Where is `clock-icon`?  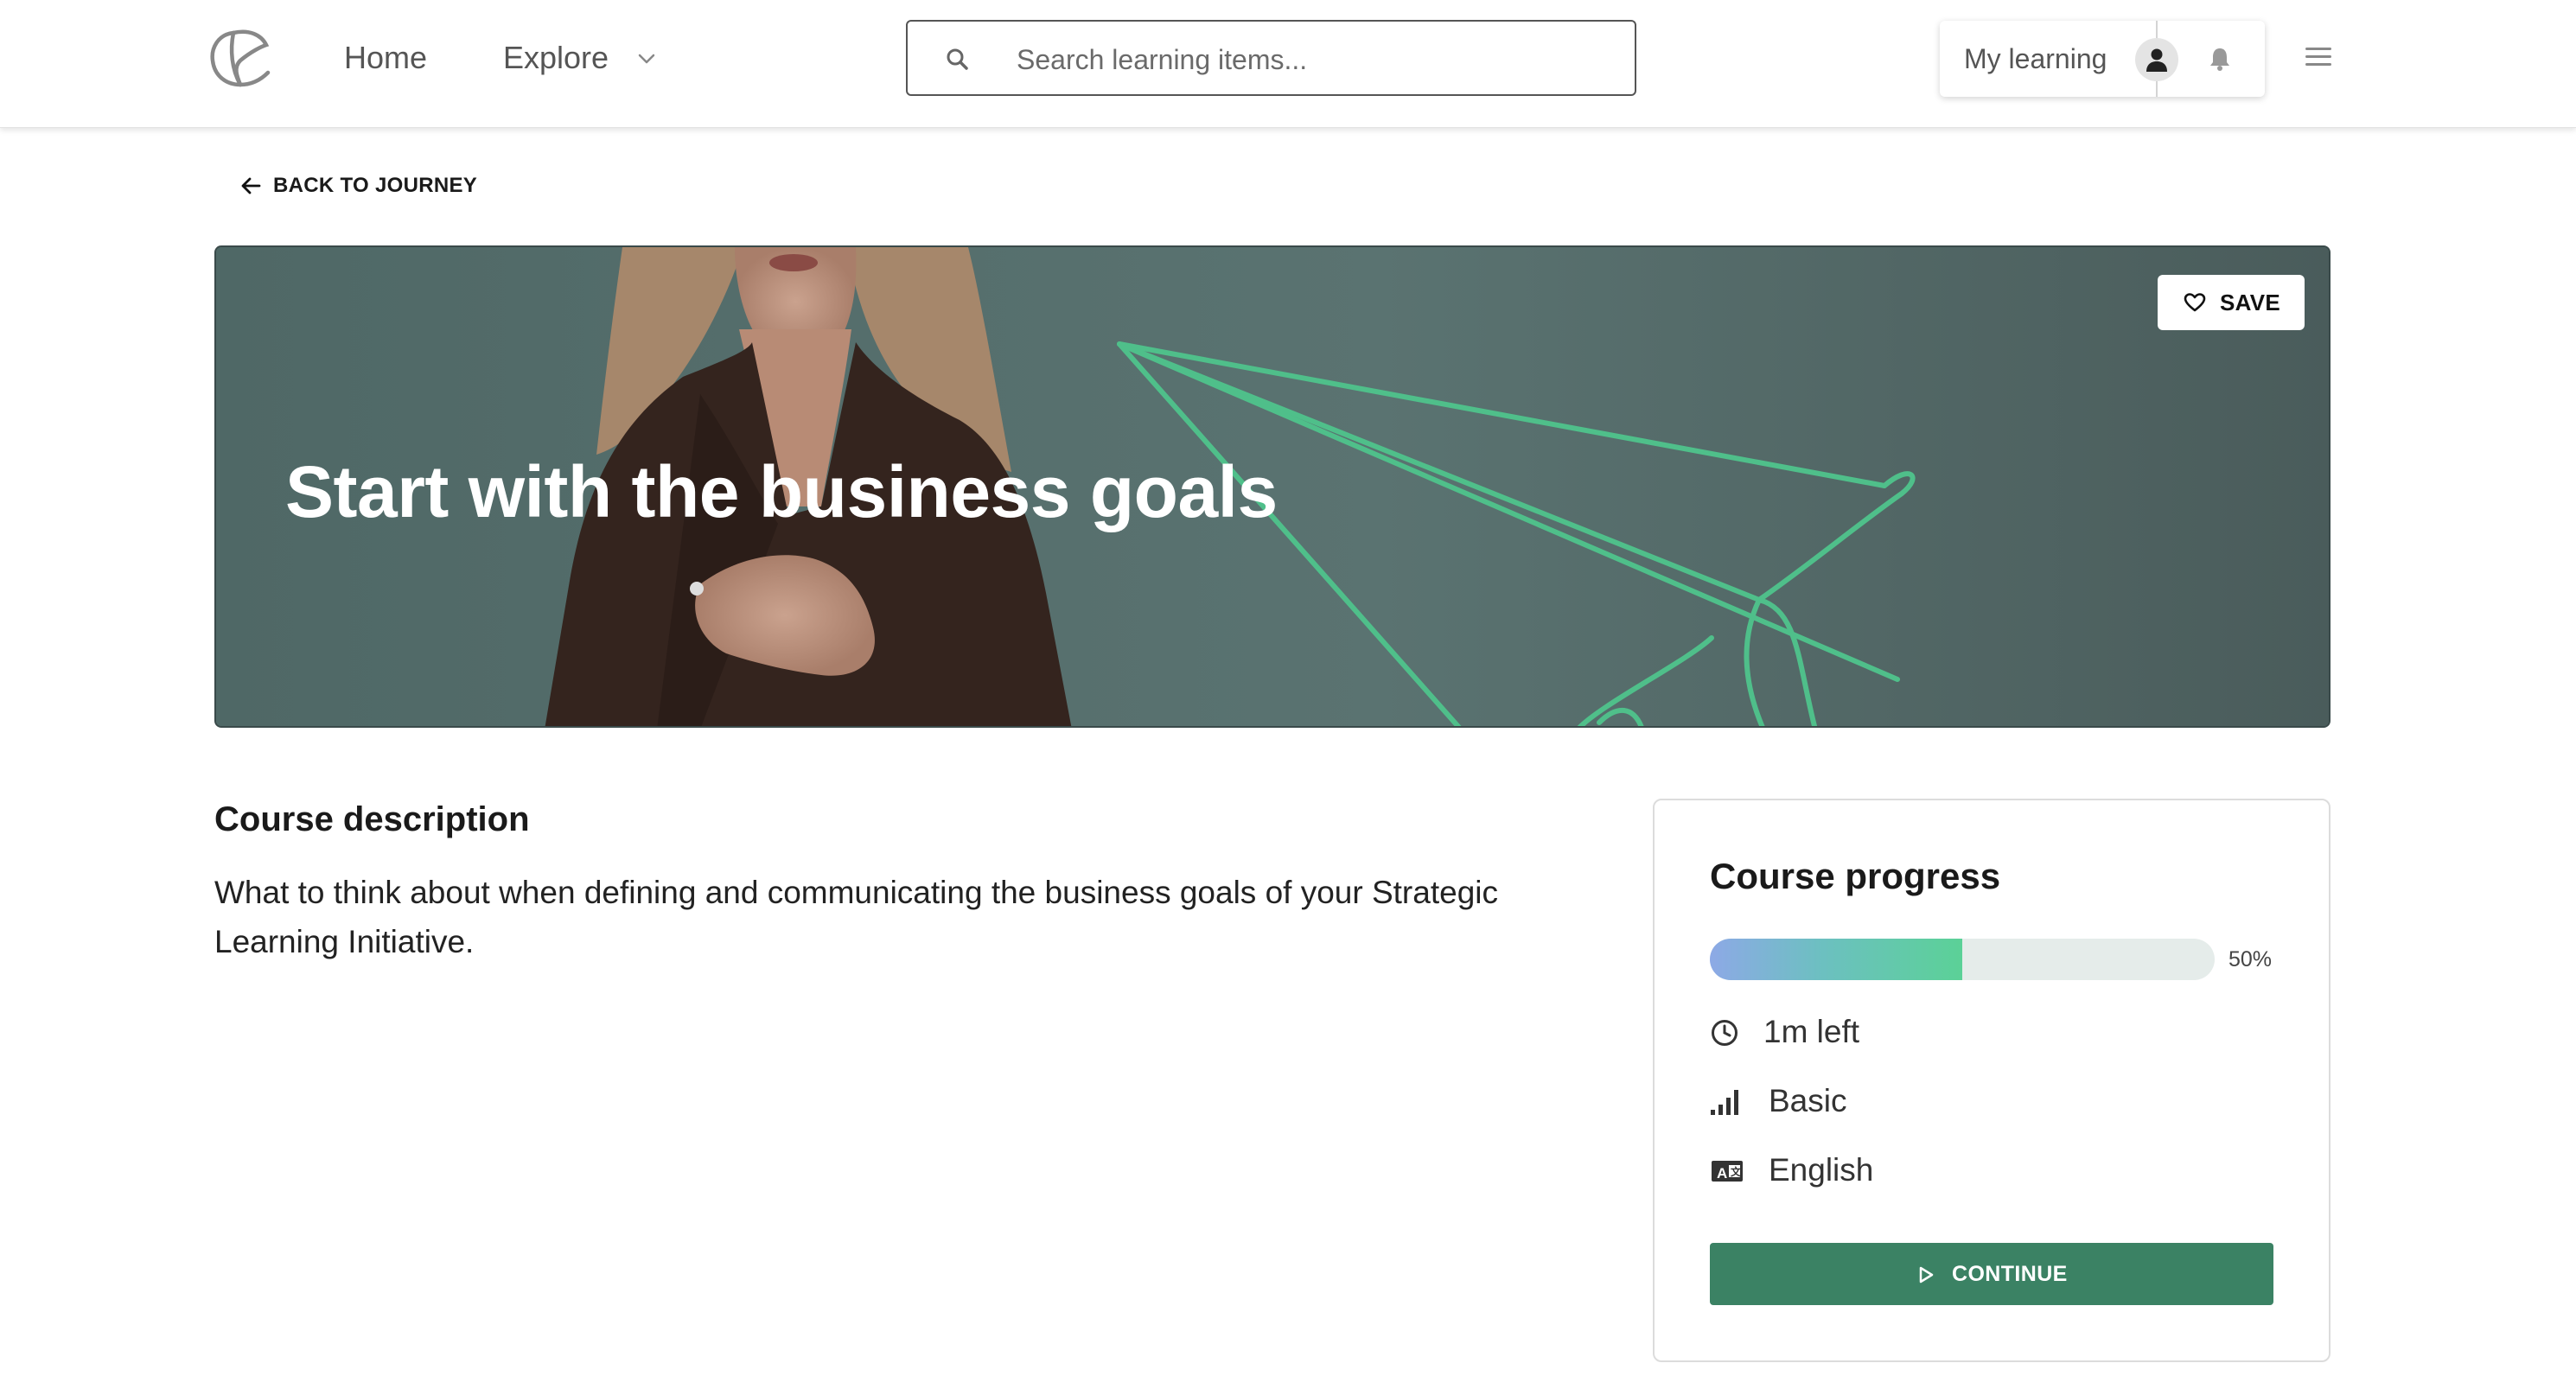 clock-icon is located at coordinates (1725, 1033).